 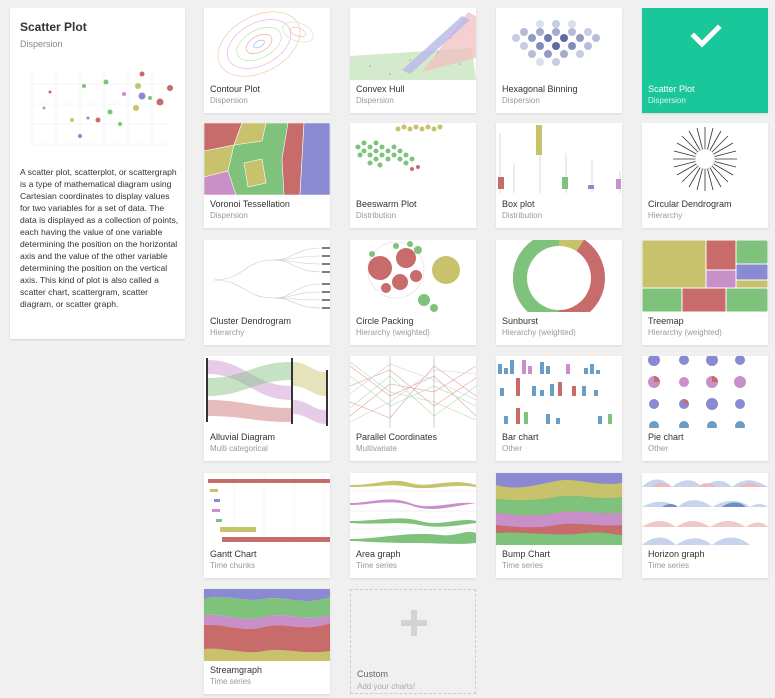 I want to click on chart-card-hexagonal-binning: Hexagonal Binning Dispersion, so click(x=559, y=60).